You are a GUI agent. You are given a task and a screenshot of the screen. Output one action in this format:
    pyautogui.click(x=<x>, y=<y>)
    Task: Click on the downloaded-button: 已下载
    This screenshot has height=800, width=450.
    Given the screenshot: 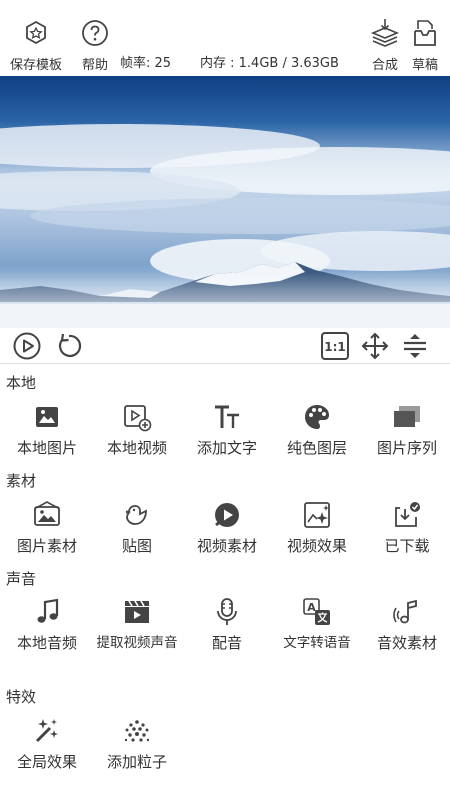 What is the action you would take?
    pyautogui.click(x=406, y=528)
    